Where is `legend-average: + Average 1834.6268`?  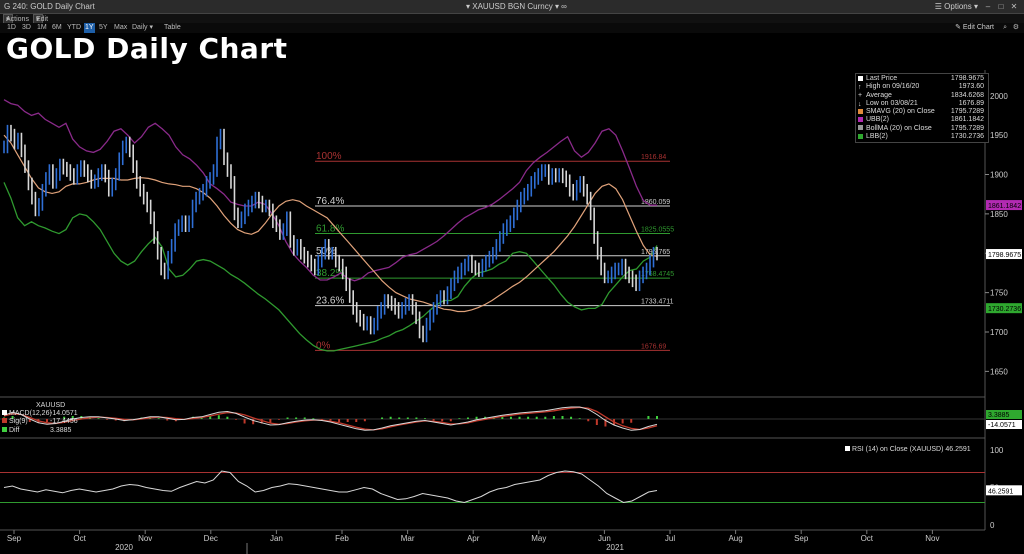
legend-average: + Average 1834.6268 is located at coordinates (922, 96).